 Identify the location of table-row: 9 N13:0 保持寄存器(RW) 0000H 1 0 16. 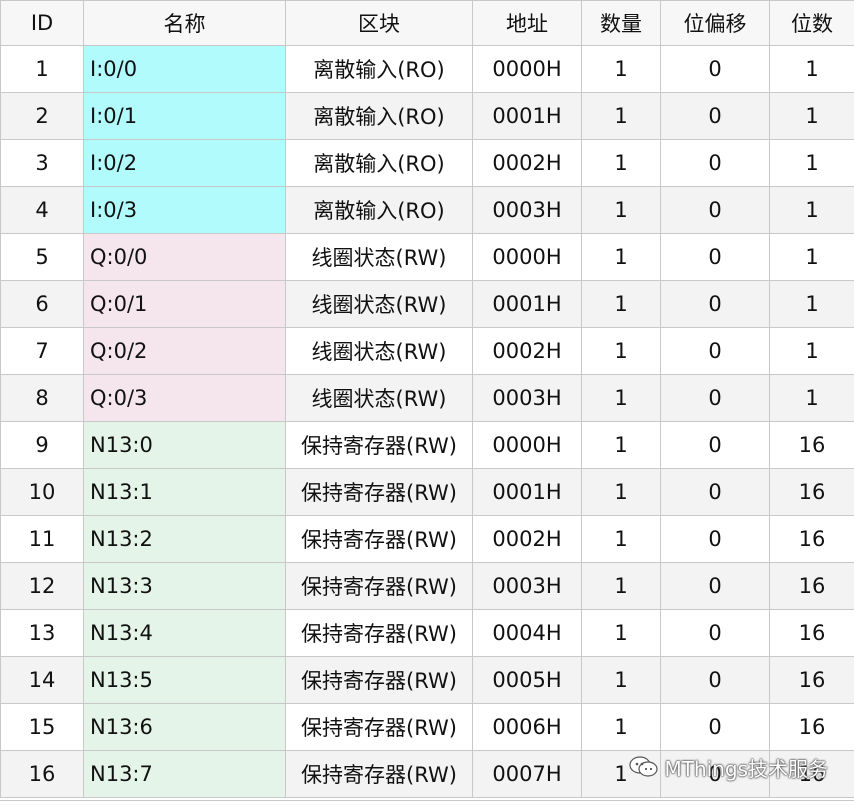
(427, 445).